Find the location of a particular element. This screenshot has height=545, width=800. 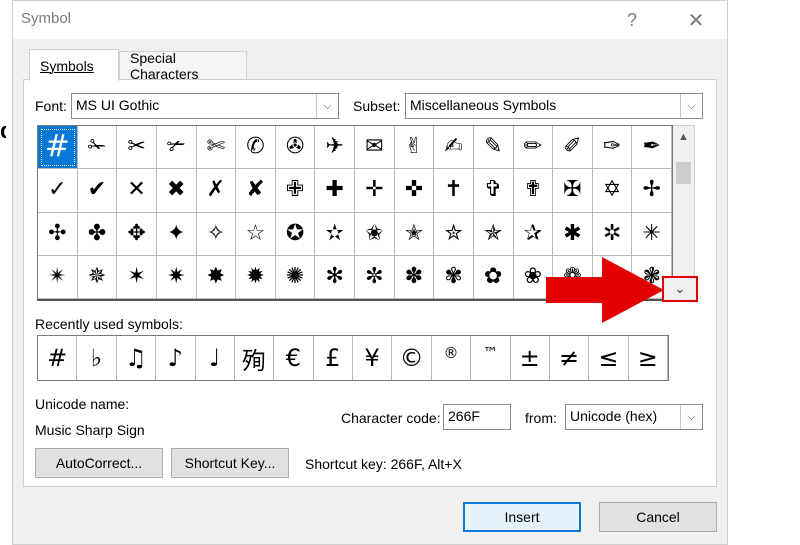

tab-special-characters: Special Characters is located at coordinates (183, 66).